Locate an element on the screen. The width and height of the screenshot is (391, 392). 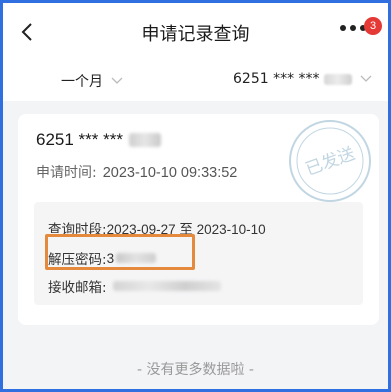
email-row: 接收邮箱: is located at coordinates (134, 286).